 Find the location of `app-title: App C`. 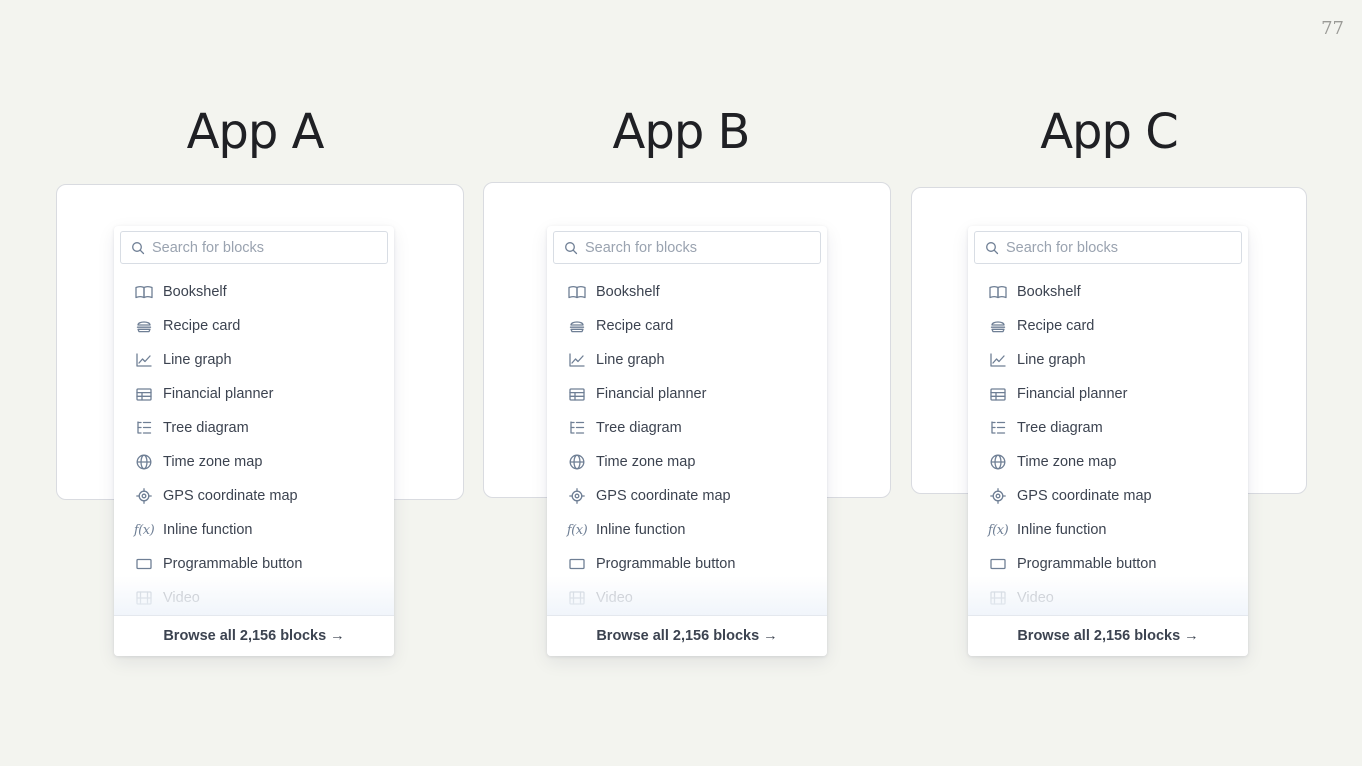

app-title: App C is located at coordinates (1109, 132).